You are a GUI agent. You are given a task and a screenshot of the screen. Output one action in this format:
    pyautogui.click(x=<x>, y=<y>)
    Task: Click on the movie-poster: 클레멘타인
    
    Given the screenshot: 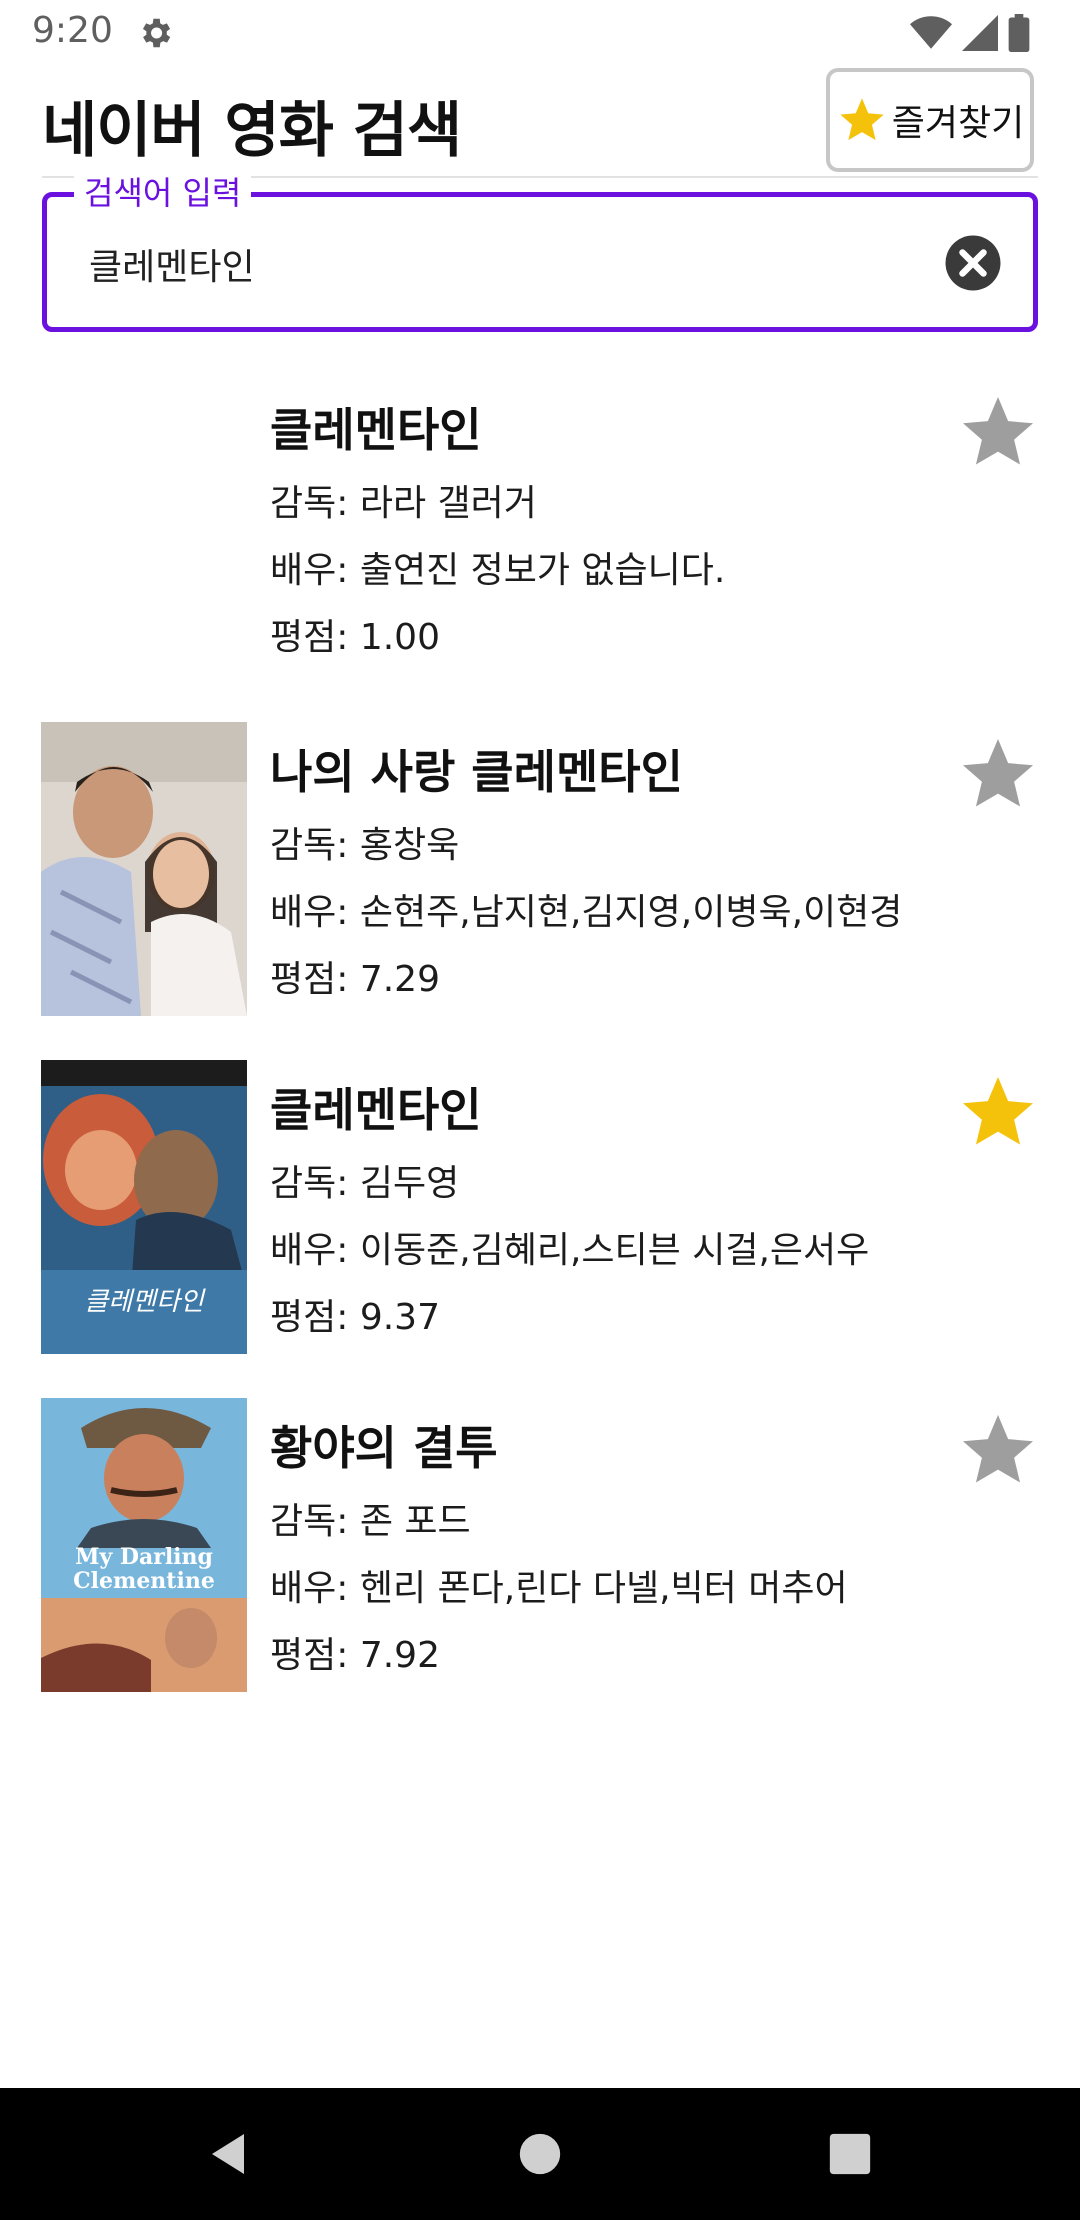 What is the action you would take?
    pyautogui.click(x=144, y=1207)
    